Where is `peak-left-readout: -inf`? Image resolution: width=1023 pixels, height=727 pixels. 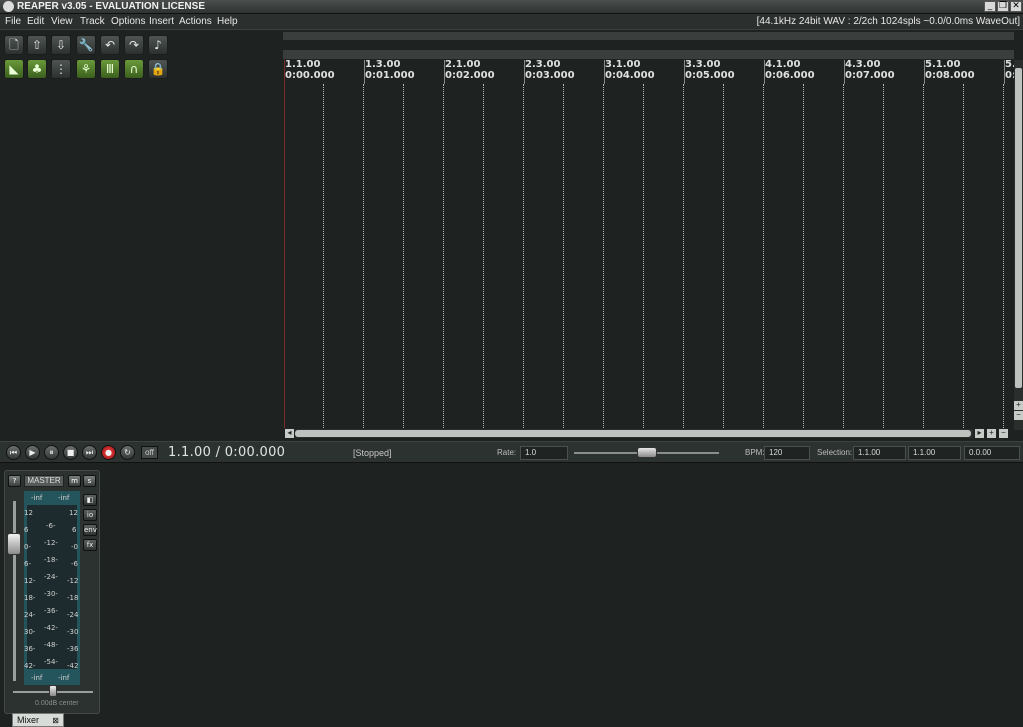 peak-left-readout: -inf is located at coordinates (36, 498).